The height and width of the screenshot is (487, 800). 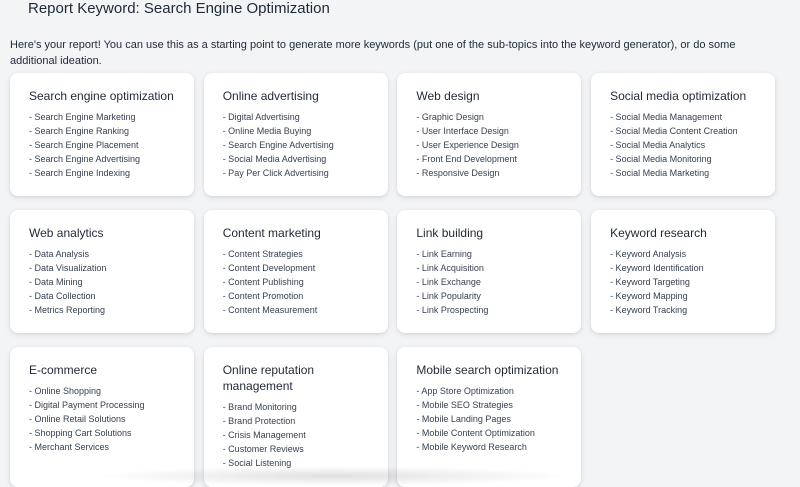 I want to click on subtopic-item: - Keyword Tracking, so click(x=649, y=310).